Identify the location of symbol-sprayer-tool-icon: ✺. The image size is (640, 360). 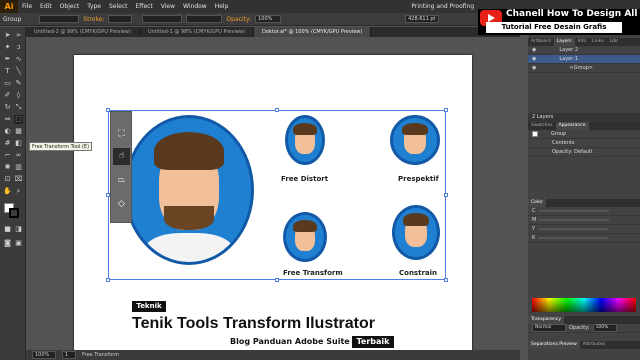
(7, 167).